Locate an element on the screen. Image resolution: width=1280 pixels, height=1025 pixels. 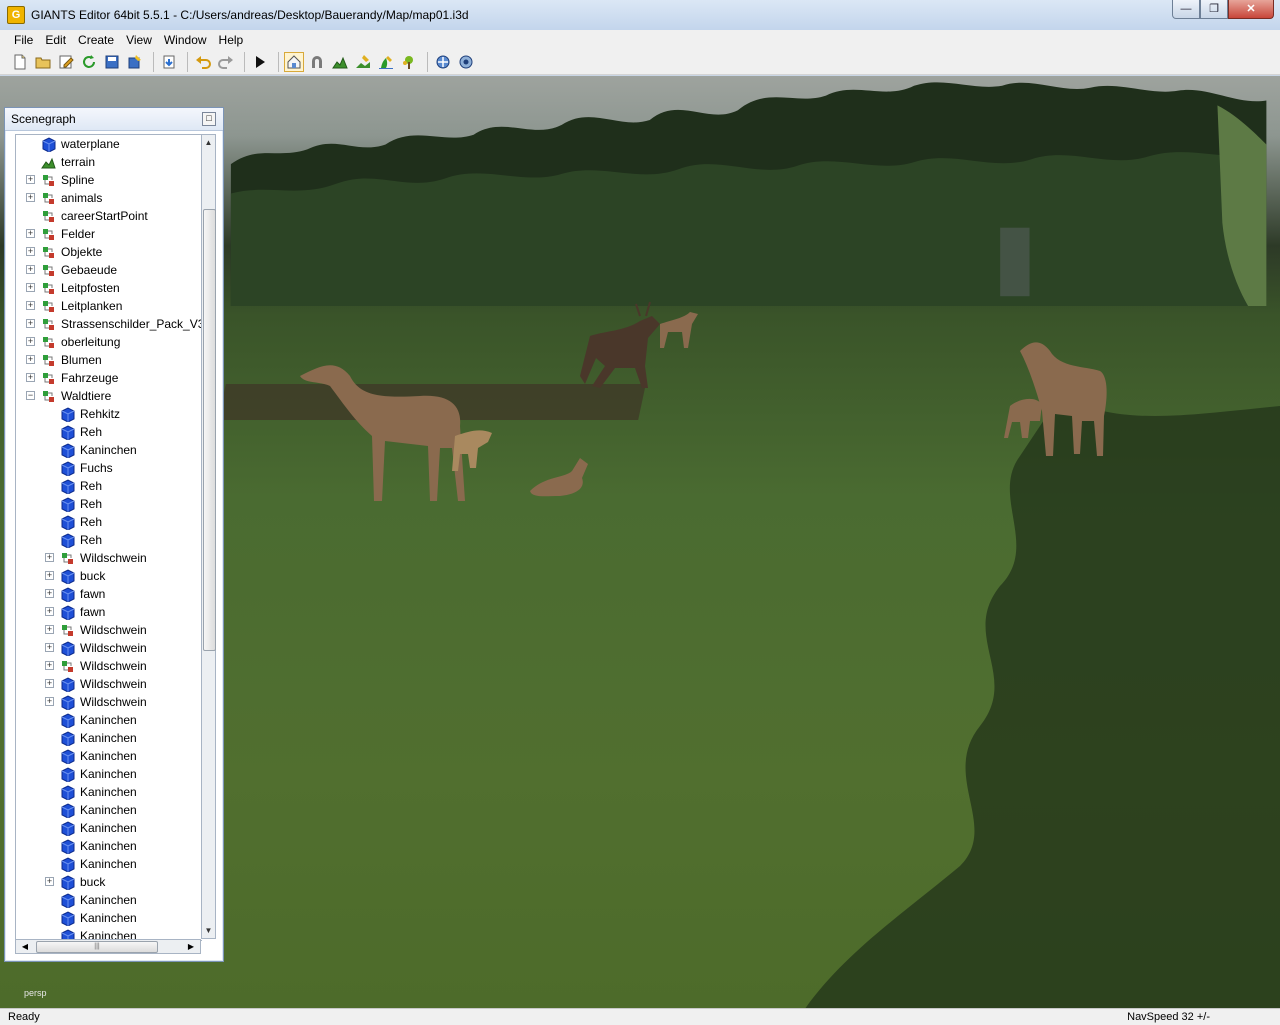
rotate-icon is located at coordinates (466, 62).